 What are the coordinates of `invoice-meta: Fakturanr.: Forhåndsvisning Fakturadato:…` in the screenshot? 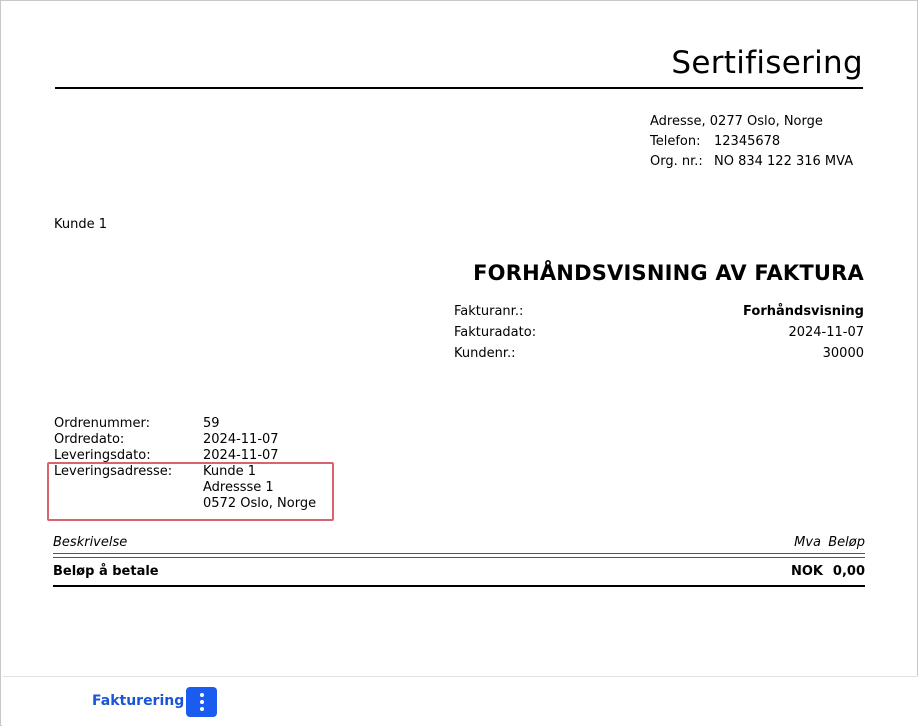 It's located at (659, 332).